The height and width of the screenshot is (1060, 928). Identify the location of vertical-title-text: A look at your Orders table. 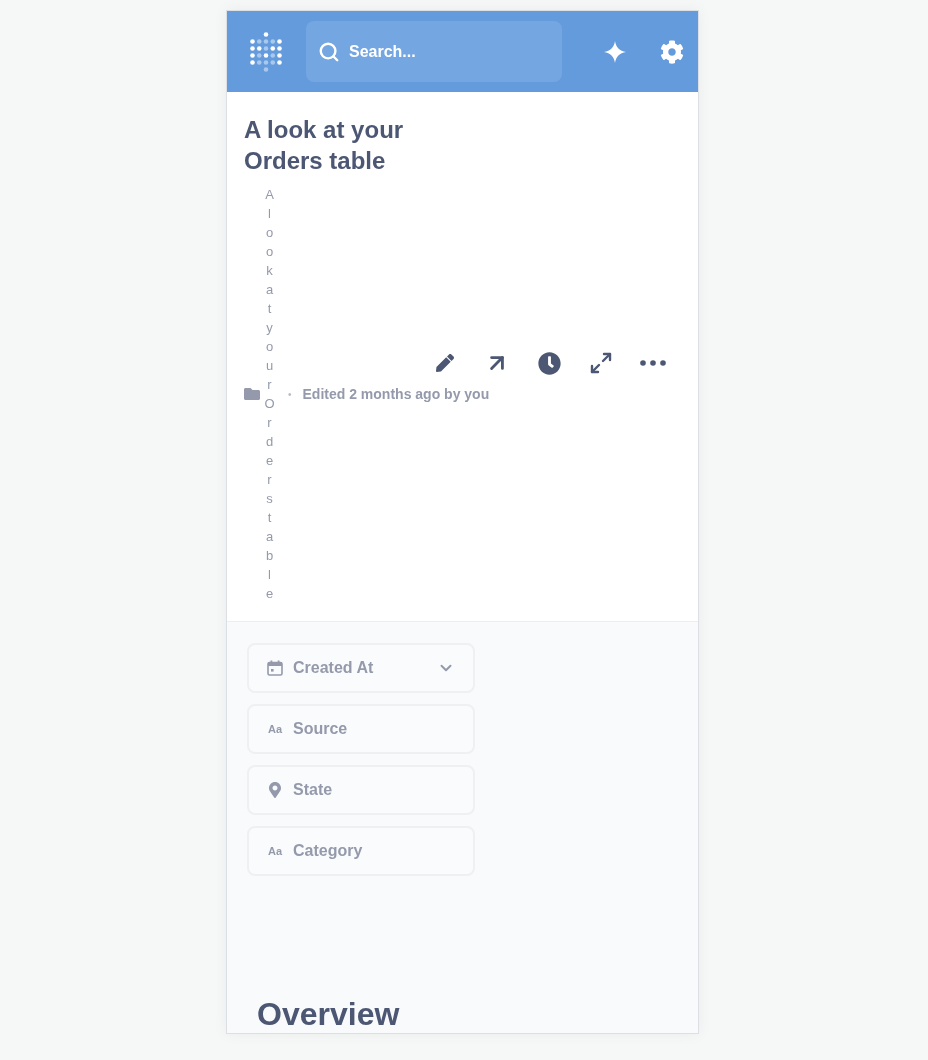
(271, 394).